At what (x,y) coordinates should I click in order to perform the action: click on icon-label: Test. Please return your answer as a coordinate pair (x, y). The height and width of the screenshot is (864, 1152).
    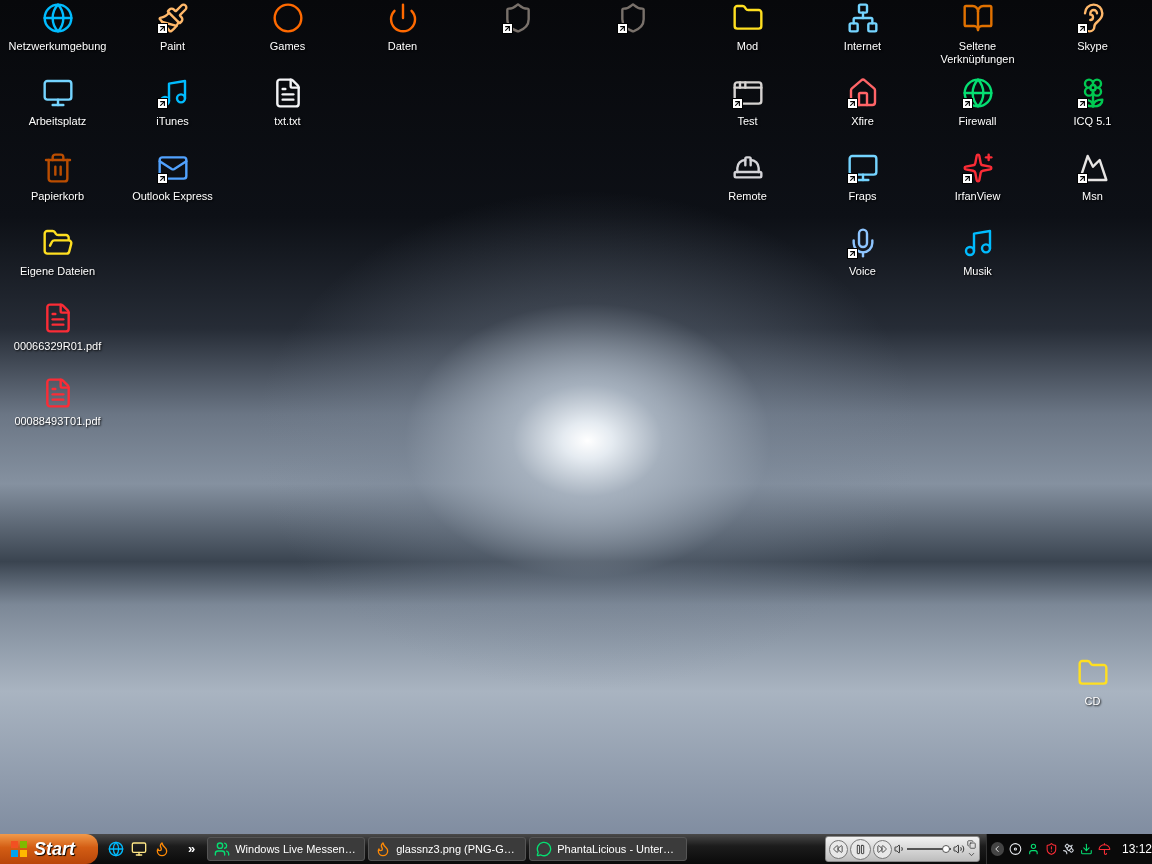
    Looking at the image, I should click on (747, 121).